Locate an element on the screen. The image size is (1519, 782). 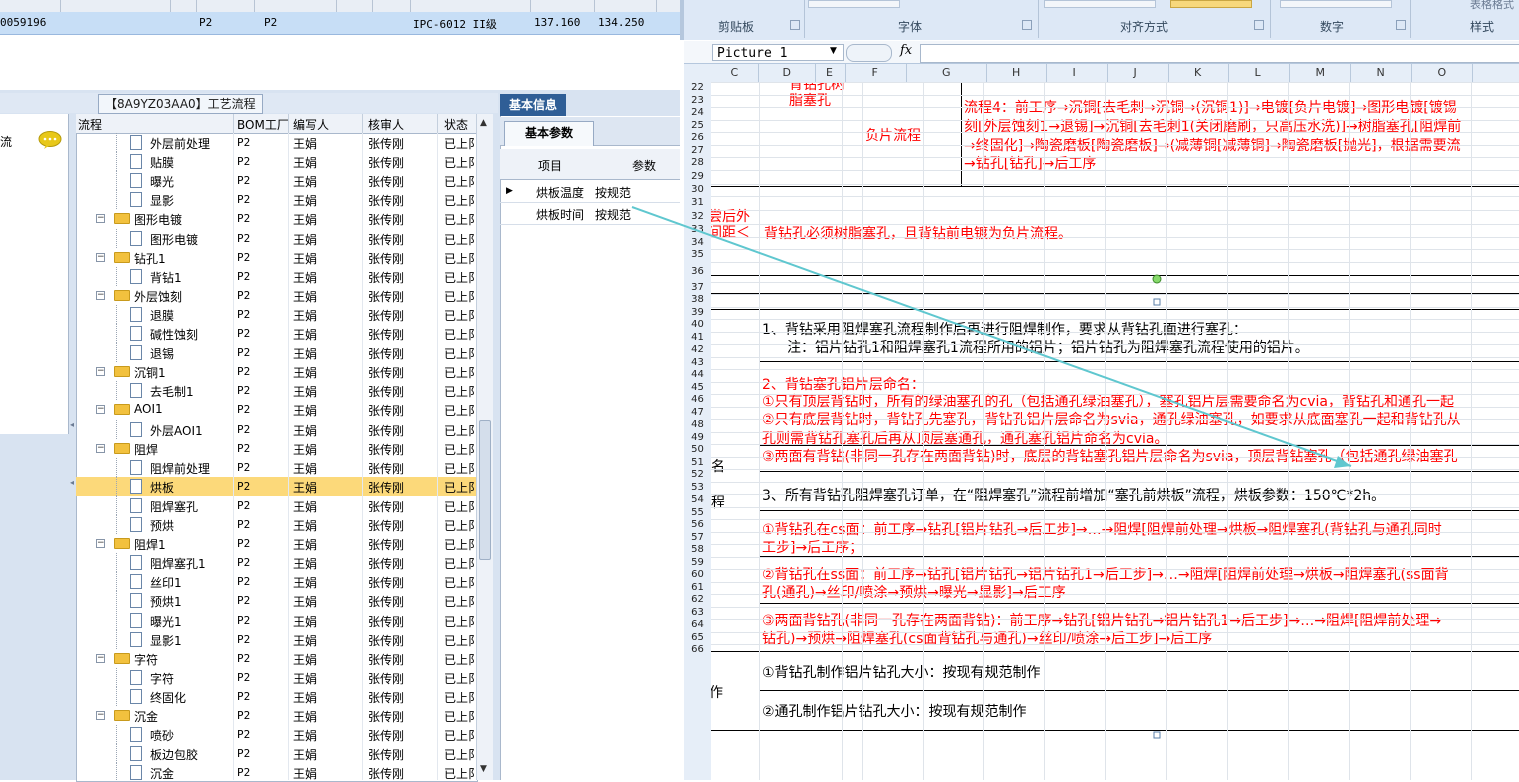
tree-row: 背钻1 P2 王娟 张传刚 已上阝 is located at coordinates (276, 276).